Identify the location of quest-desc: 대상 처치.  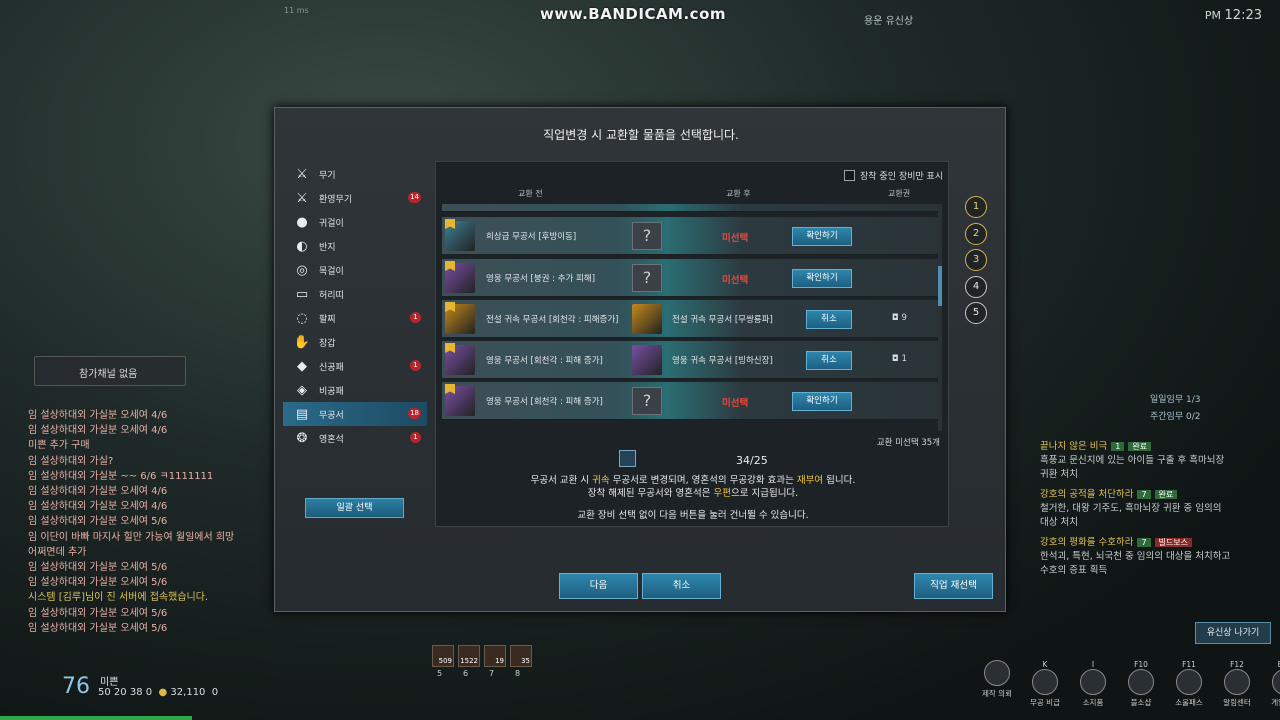
(1059, 522).